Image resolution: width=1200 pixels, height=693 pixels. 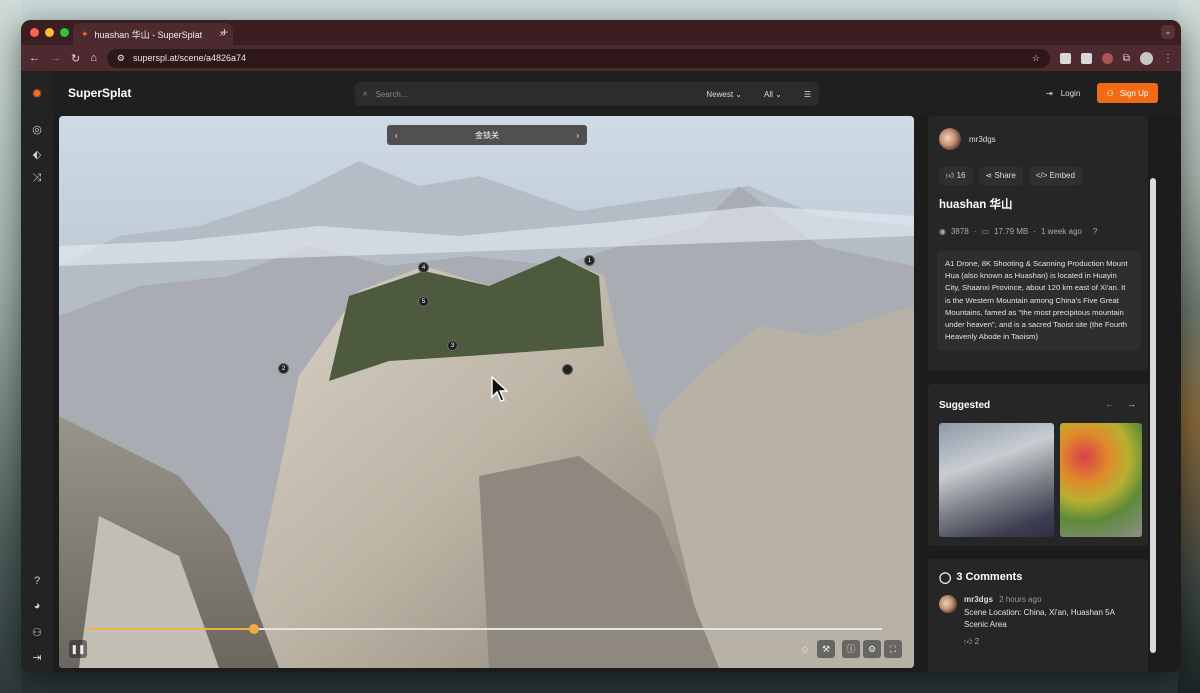 I want to click on author-name: mr3dgs, so click(x=982, y=139).